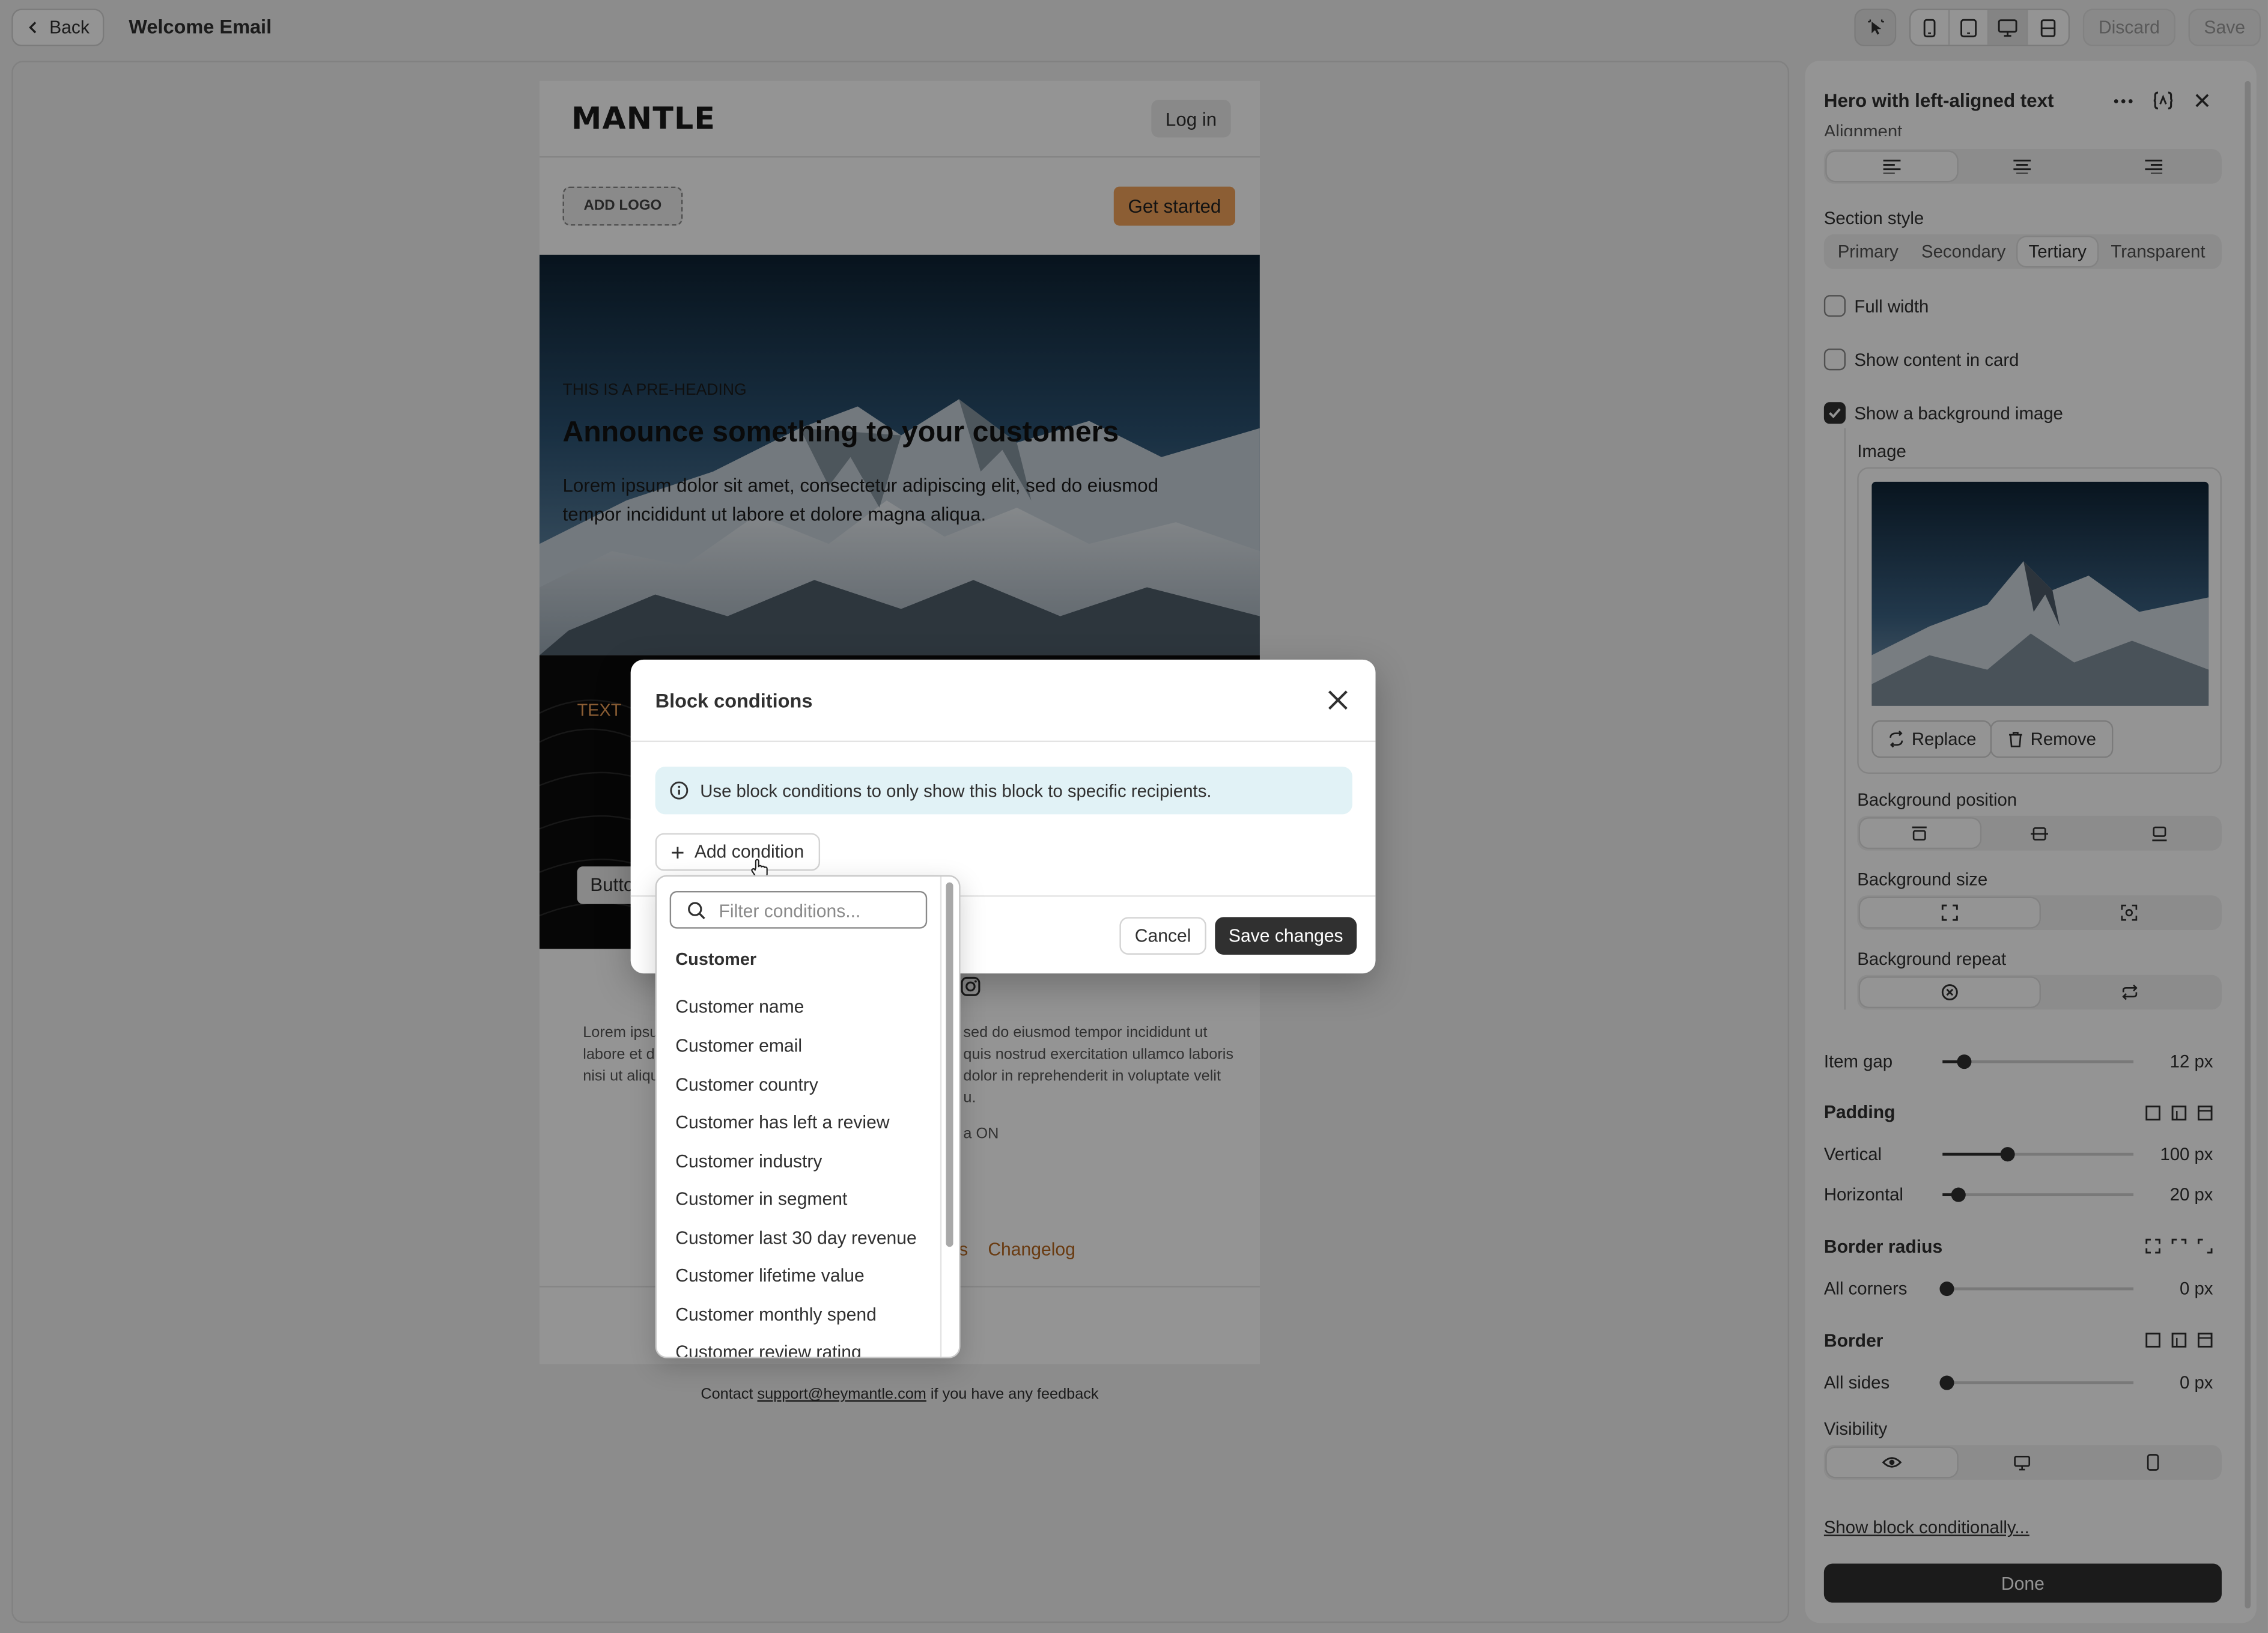 This screenshot has height=1633, width=2268. I want to click on condition-option: Customer has left a review, so click(782, 1122).